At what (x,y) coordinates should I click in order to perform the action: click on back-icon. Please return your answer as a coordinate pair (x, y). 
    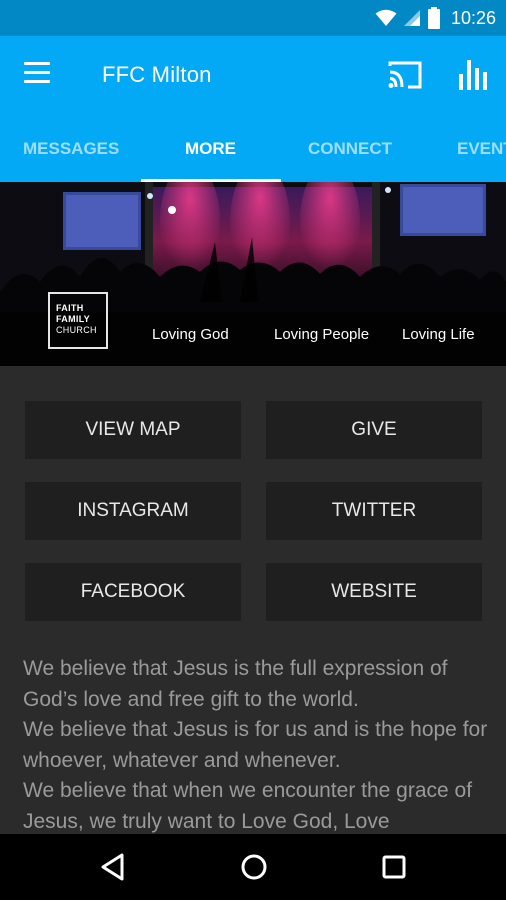
    Looking at the image, I should click on (114, 867).